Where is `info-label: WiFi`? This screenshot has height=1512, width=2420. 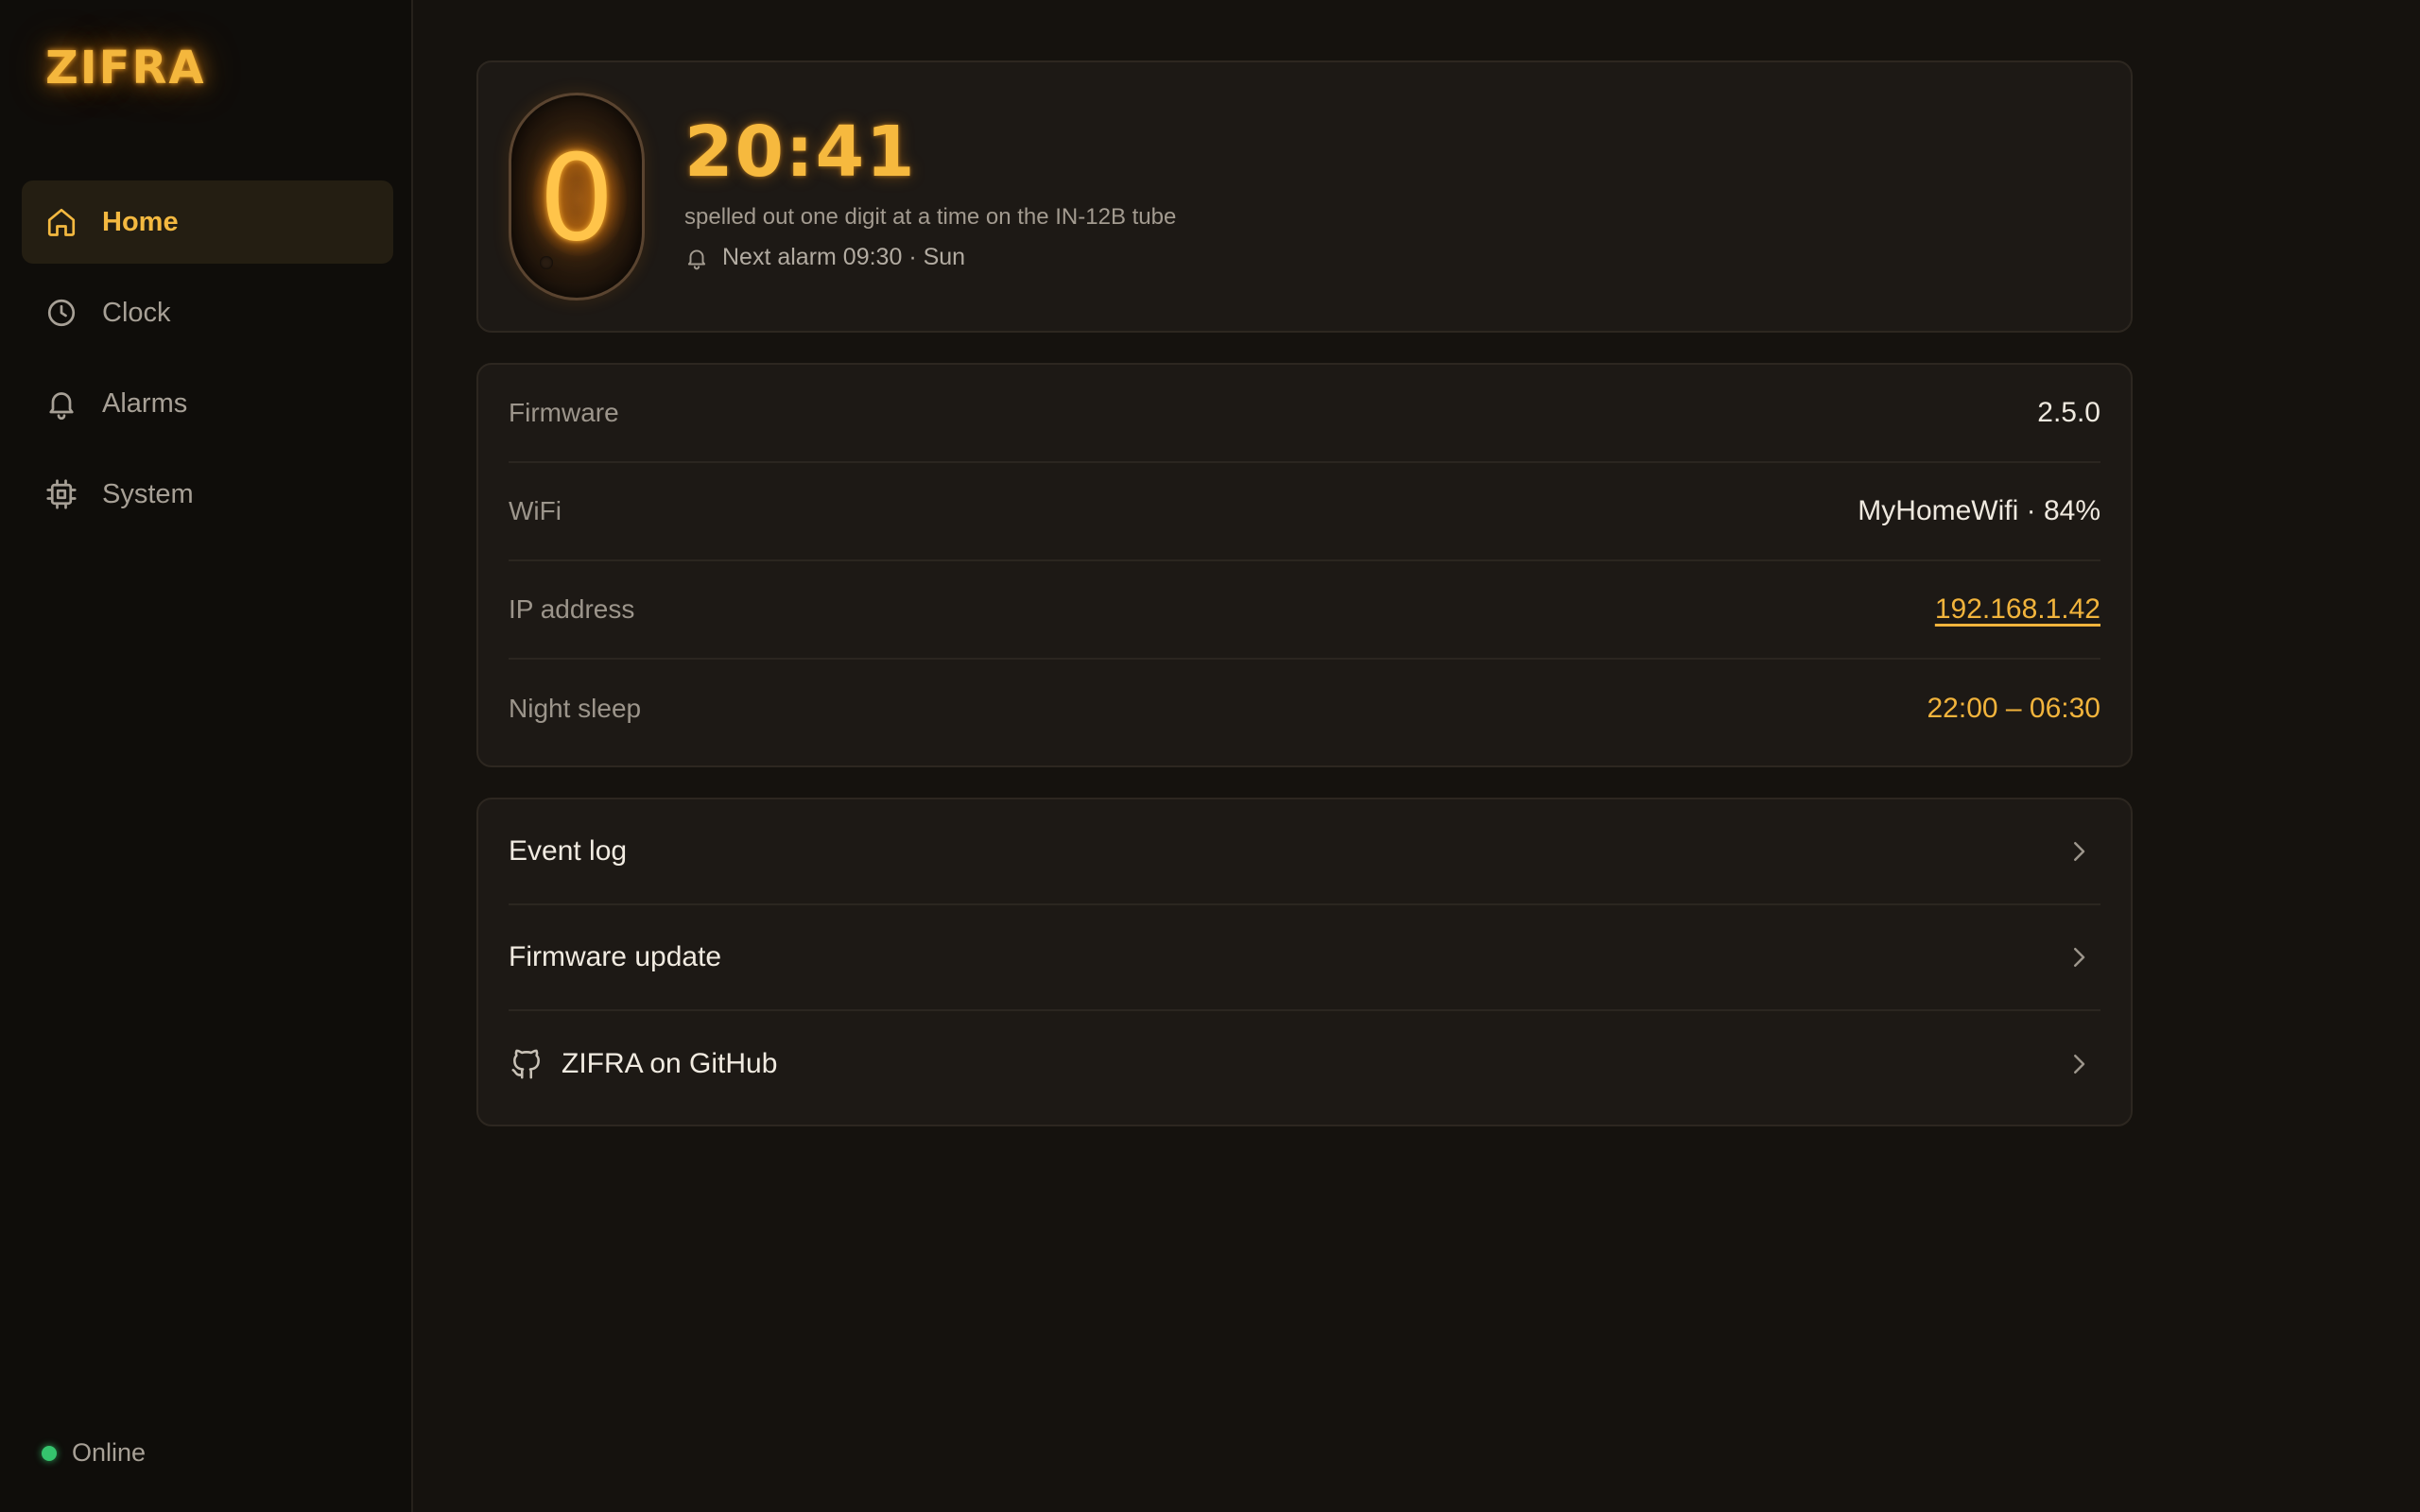 info-label: WiFi is located at coordinates (535, 510).